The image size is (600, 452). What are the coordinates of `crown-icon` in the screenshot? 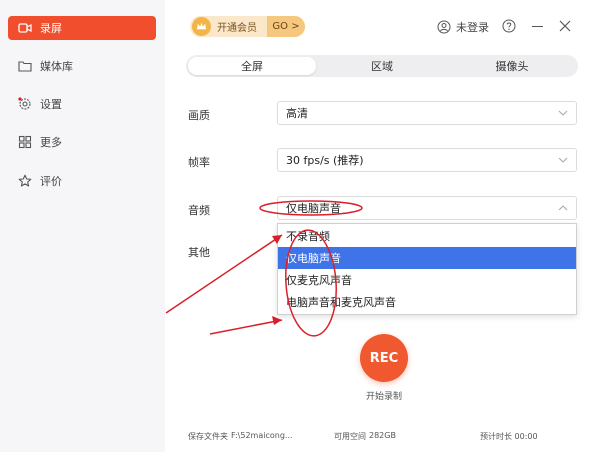 It's located at (201, 26).